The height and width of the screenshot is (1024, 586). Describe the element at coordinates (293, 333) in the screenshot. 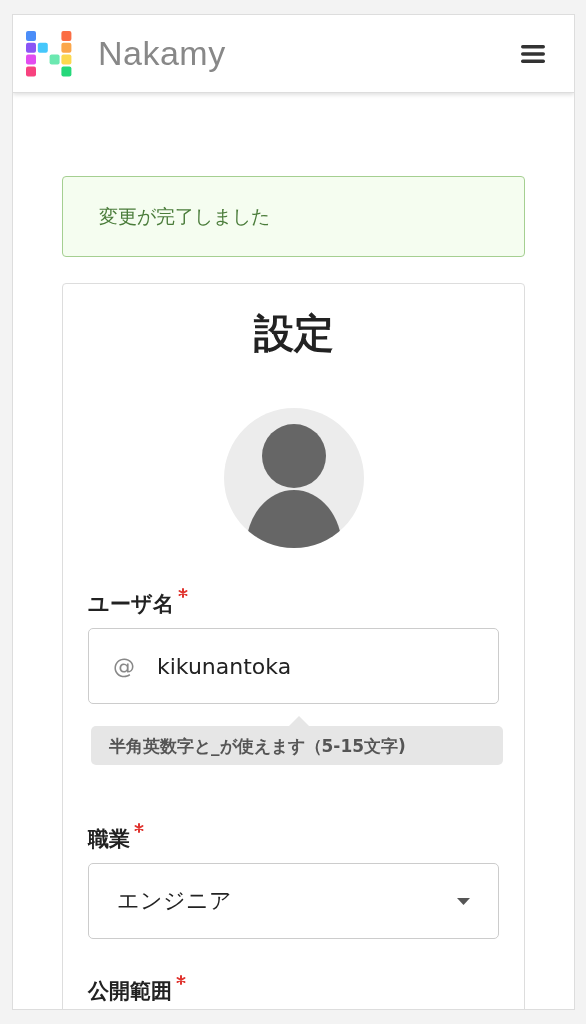

I see `card-title: 設定` at that location.